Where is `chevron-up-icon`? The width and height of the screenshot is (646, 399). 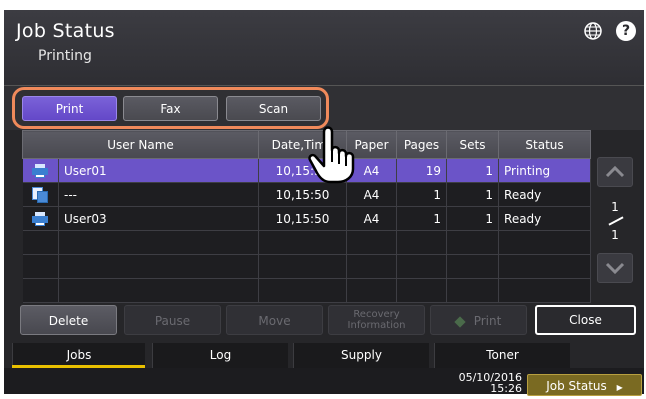
chevron-up-icon is located at coordinates (615, 171).